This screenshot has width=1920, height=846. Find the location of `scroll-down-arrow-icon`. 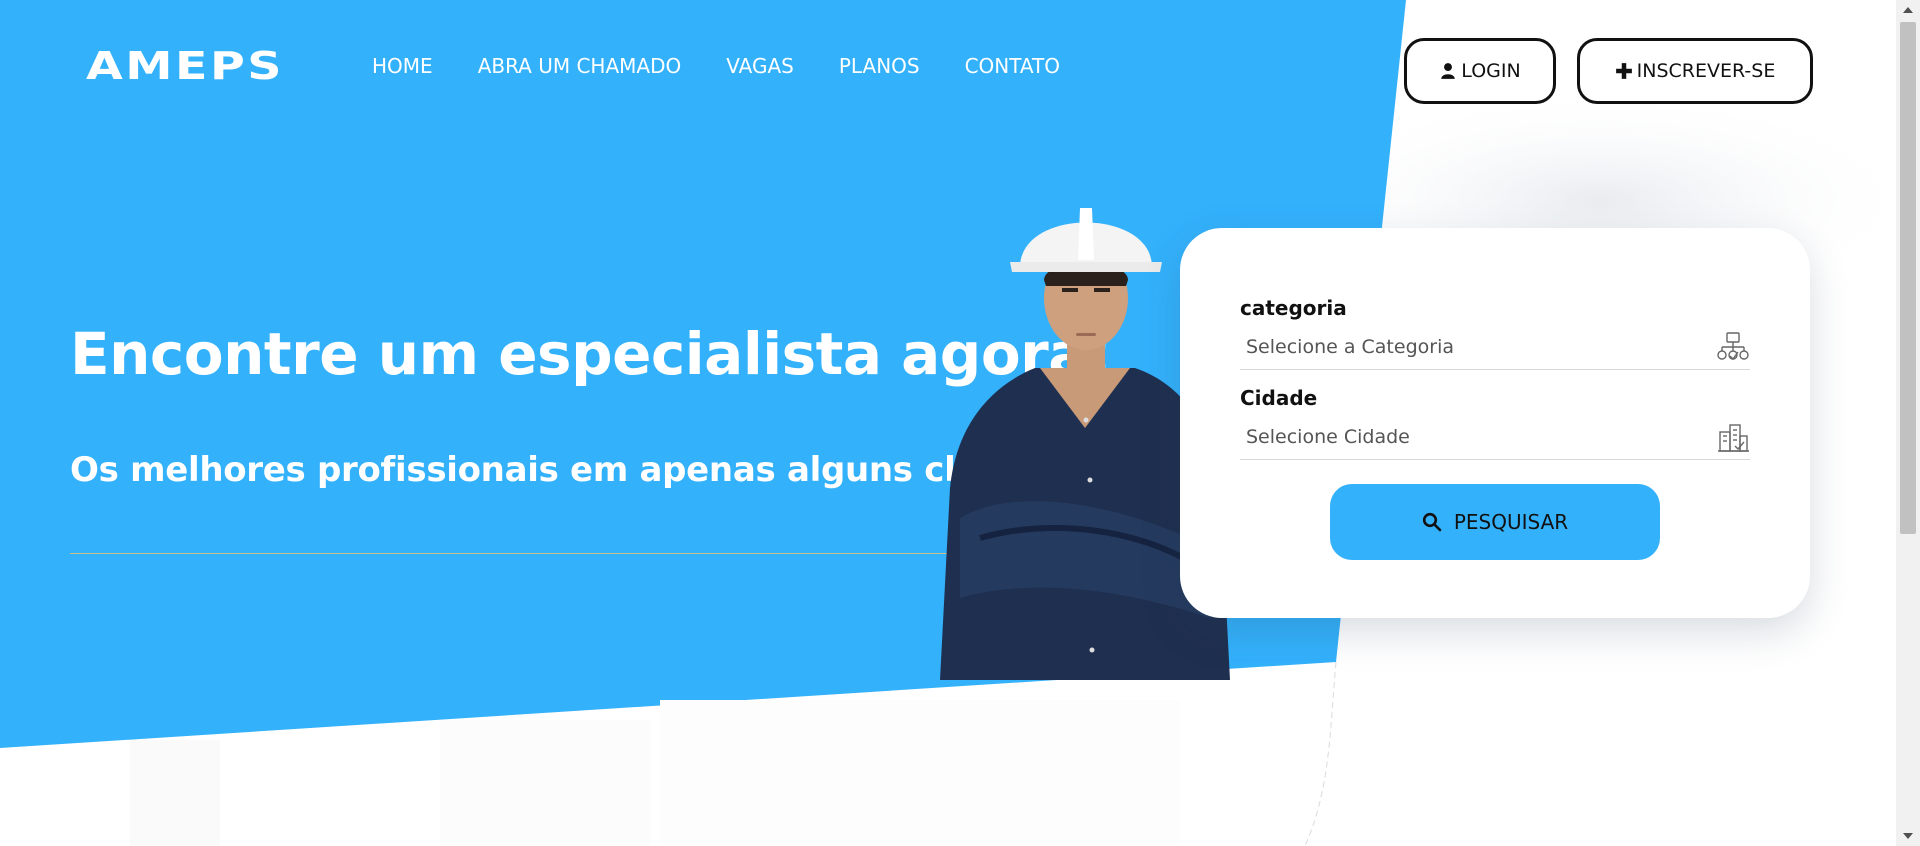

scroll-down-arrow-icon is located at coordinates (1908, 836).